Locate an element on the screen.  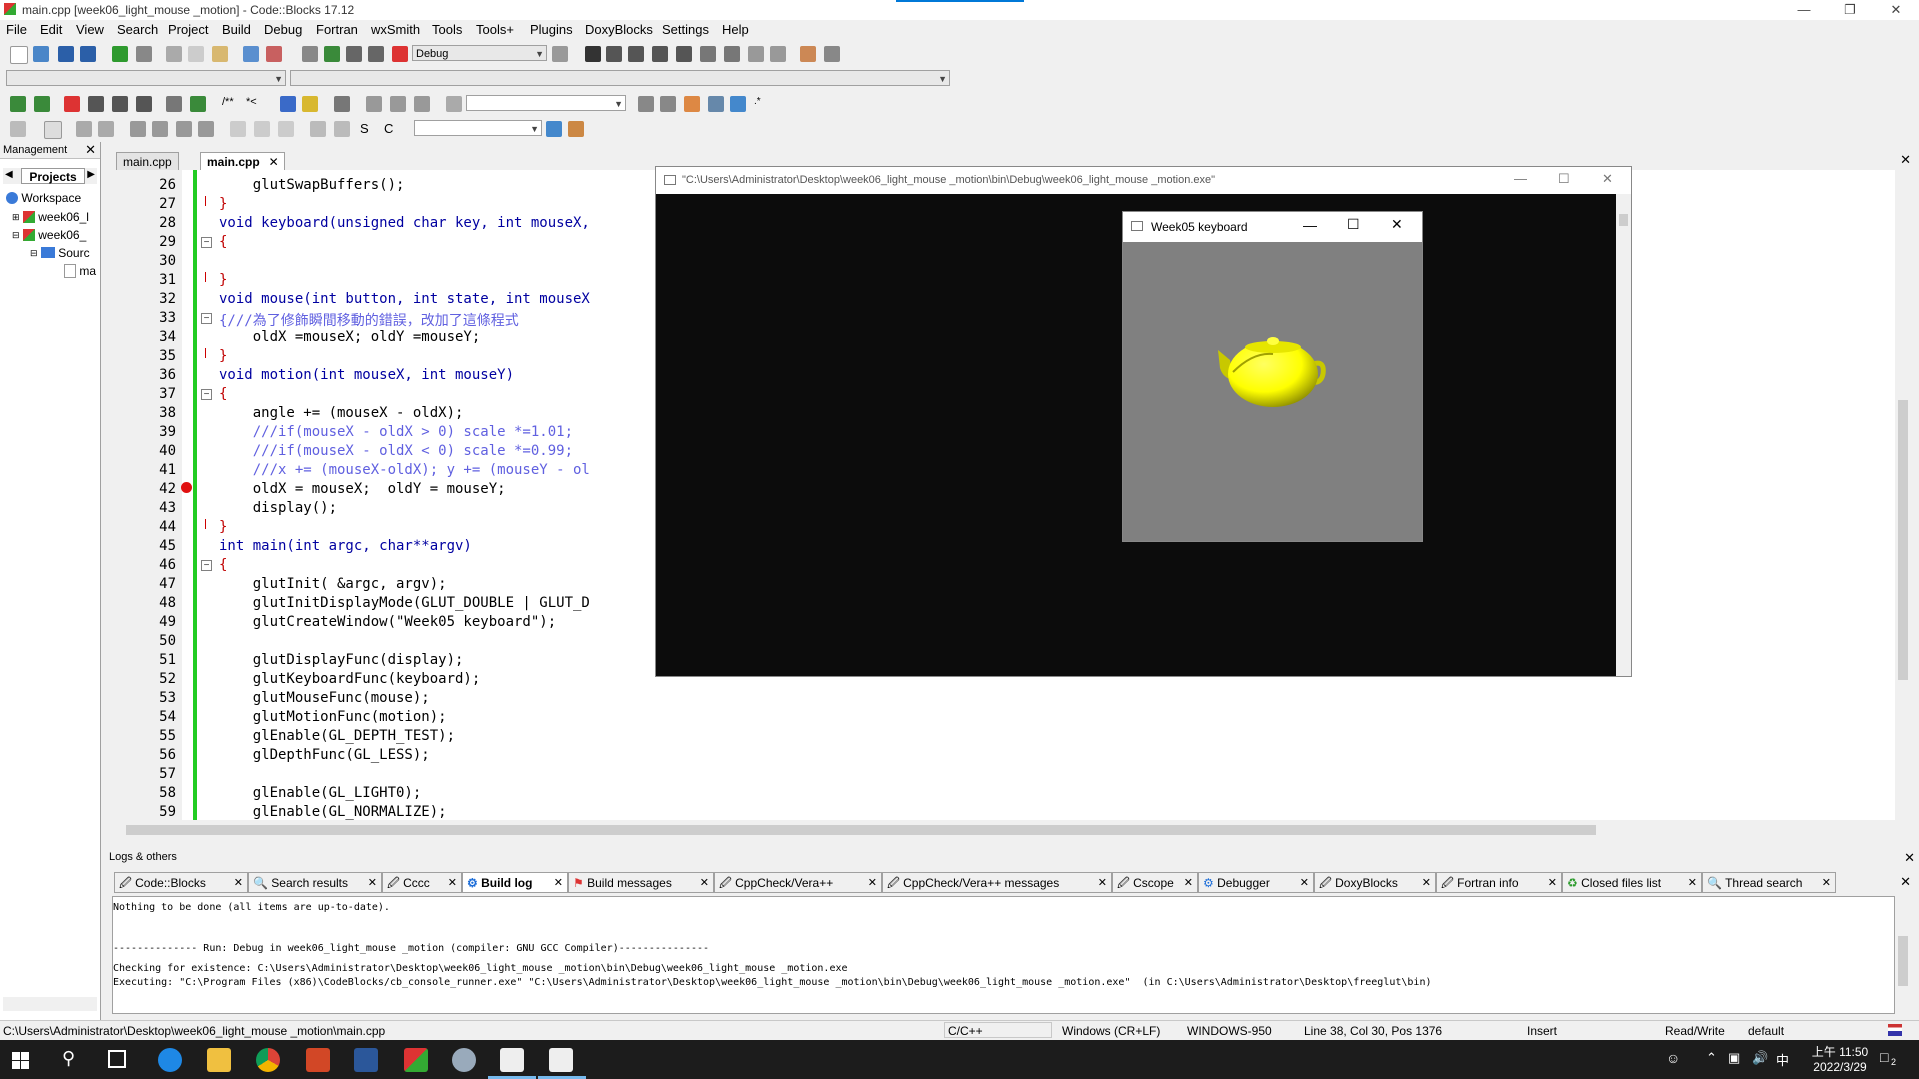
tree-workspace: Workspace is located at coordinates (43, 197).